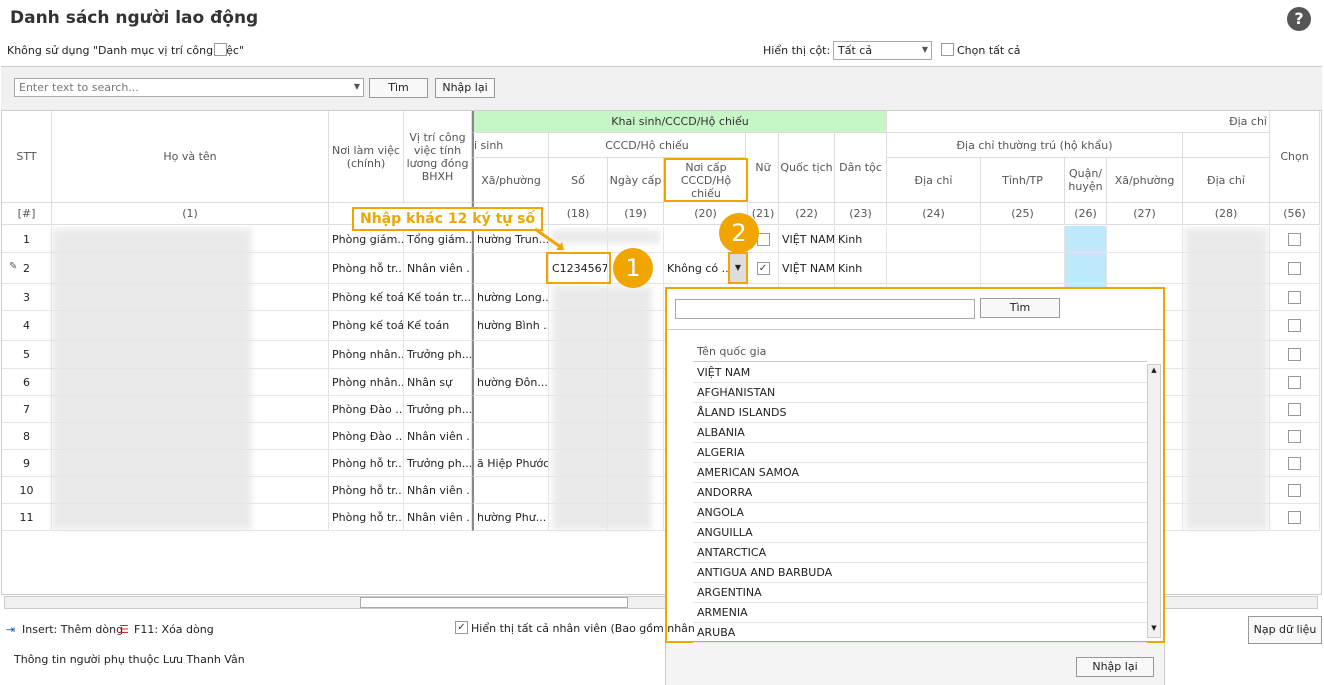 The image size is (1324, 685). I want to click on female-cell, so click(763, 268).